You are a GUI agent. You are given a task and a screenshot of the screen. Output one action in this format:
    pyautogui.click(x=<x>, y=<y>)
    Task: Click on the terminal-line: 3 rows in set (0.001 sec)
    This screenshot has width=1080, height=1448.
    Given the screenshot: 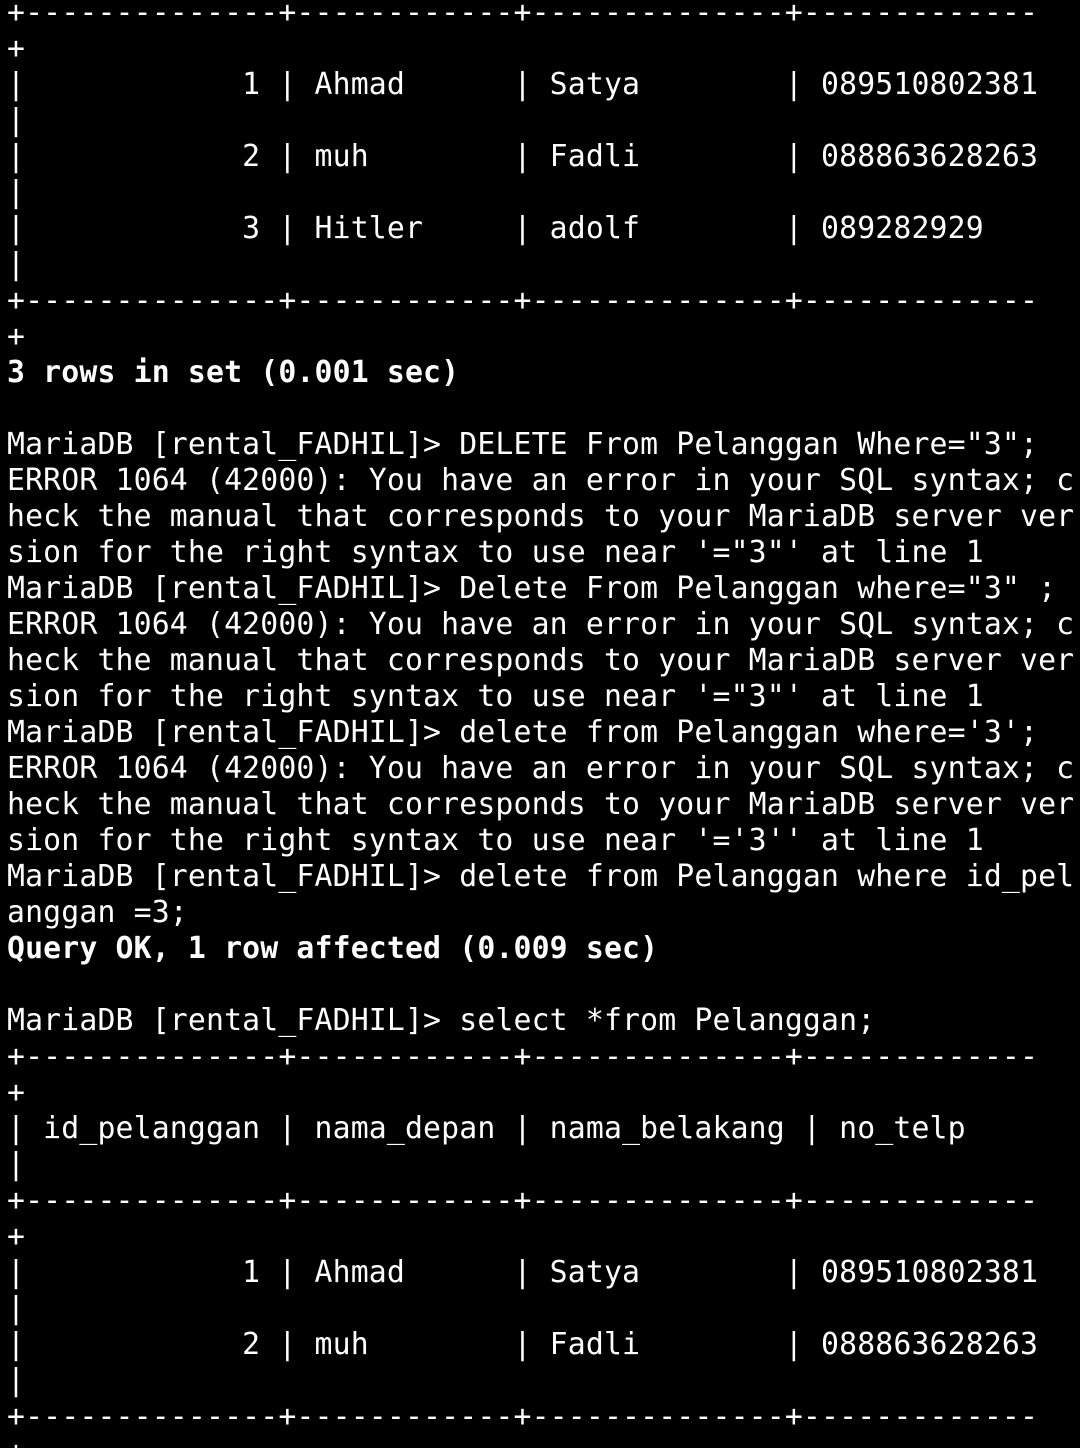 What is the action you would take?
    pyautogui.click(x=233, y=372)
    